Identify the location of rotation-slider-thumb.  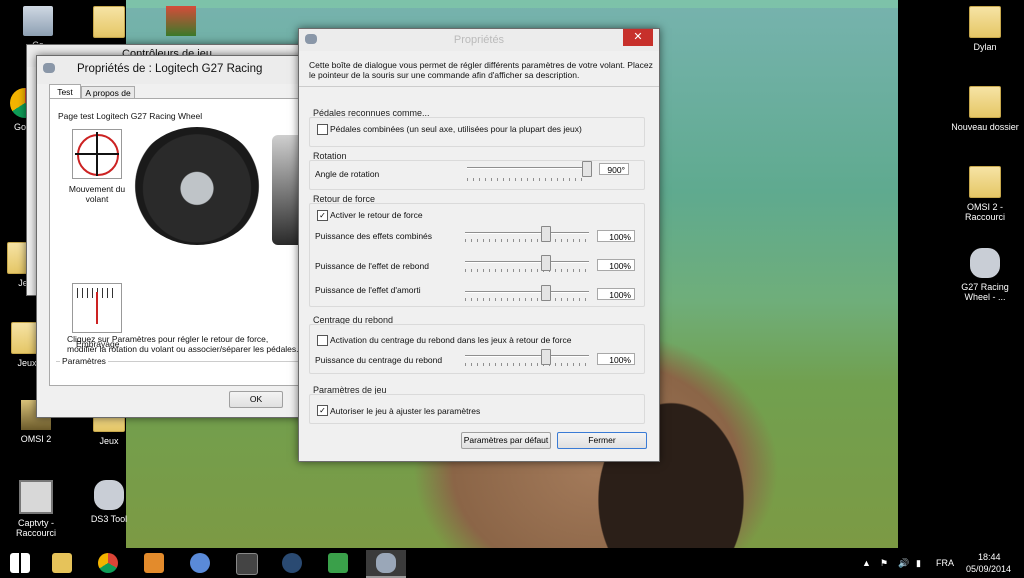
(587, 169).